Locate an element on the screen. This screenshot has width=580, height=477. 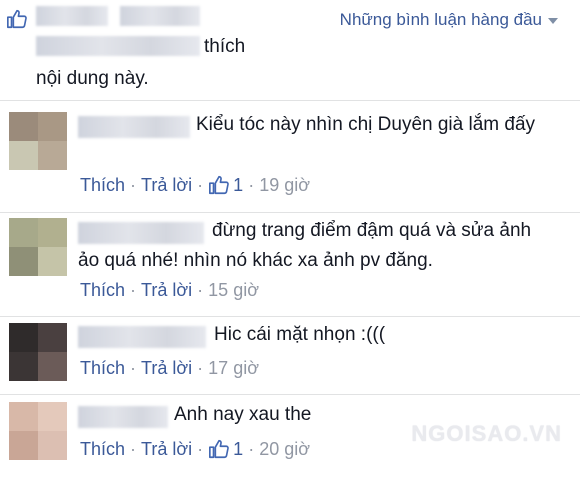
likes-summary-line2: nội dung này. is located at coordinates (92, 78).